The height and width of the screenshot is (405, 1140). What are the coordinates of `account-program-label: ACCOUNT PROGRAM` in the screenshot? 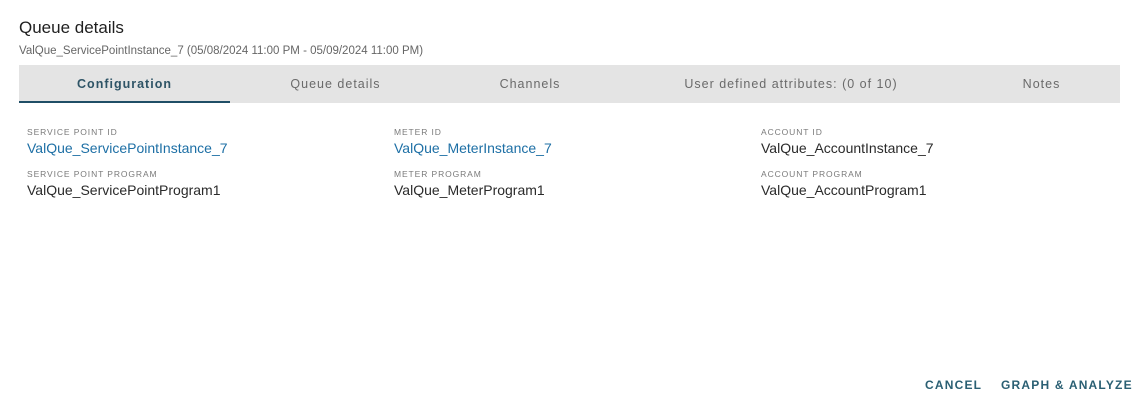 It's located at (812, 174).